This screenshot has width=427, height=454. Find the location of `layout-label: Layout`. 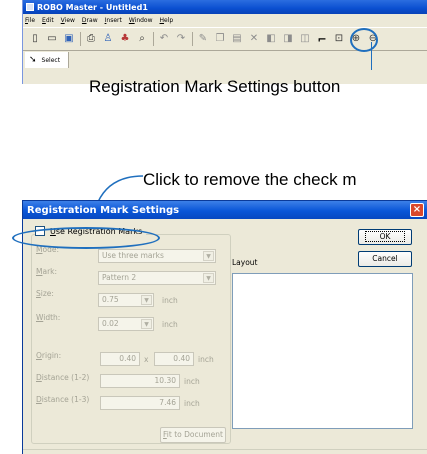

layout-label: Layout is located at coordinates (245, 262).